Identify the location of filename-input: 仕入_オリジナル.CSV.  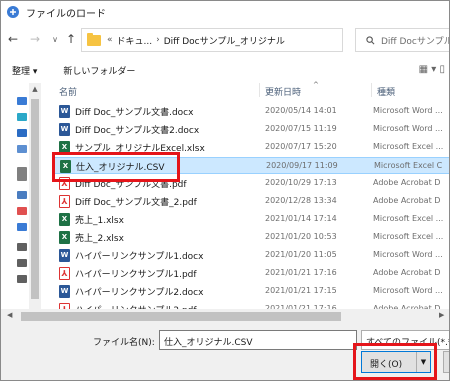
(258, 340).